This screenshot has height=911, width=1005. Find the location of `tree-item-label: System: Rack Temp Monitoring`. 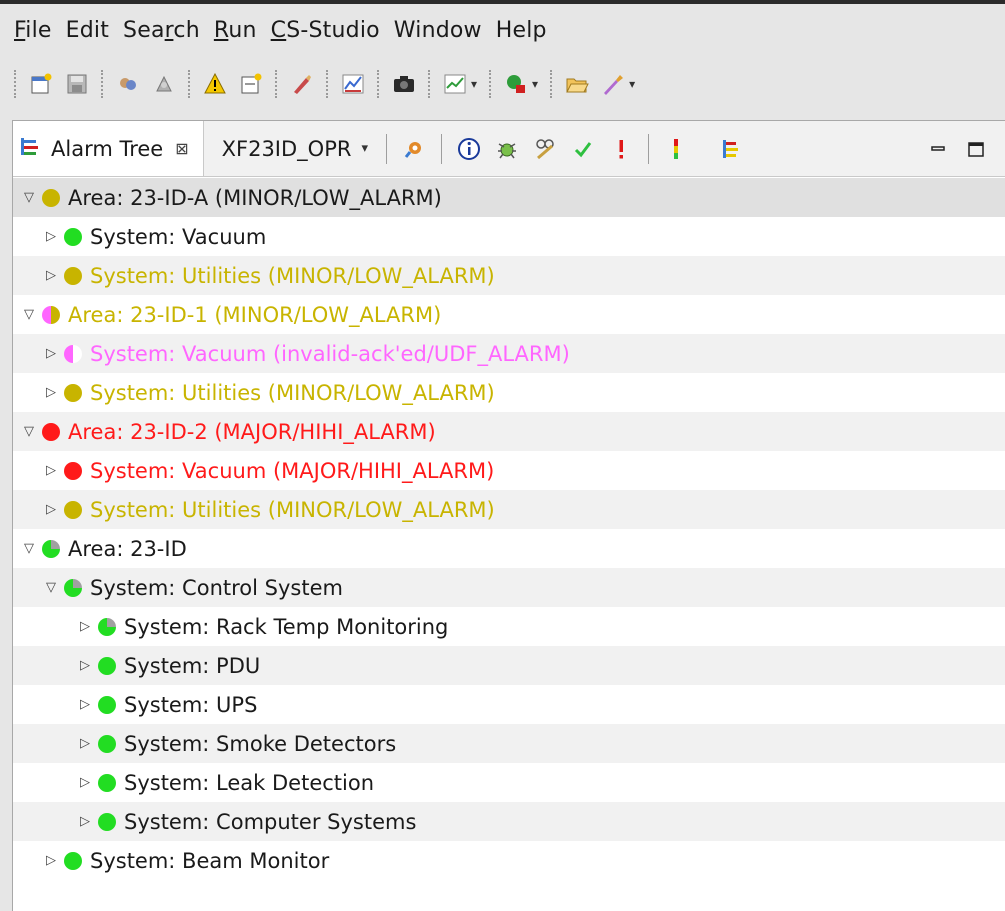

tree-item-label: System: Rack Temp Monitoring is located at coordinates (286, 626).